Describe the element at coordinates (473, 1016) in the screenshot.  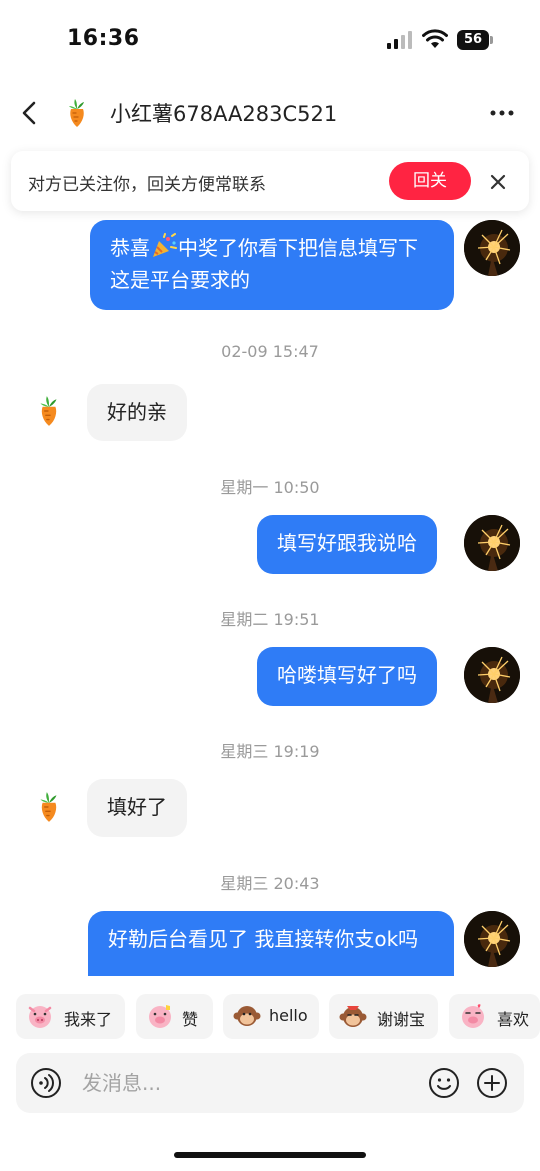
I see `pig-love-emoji` at that location.